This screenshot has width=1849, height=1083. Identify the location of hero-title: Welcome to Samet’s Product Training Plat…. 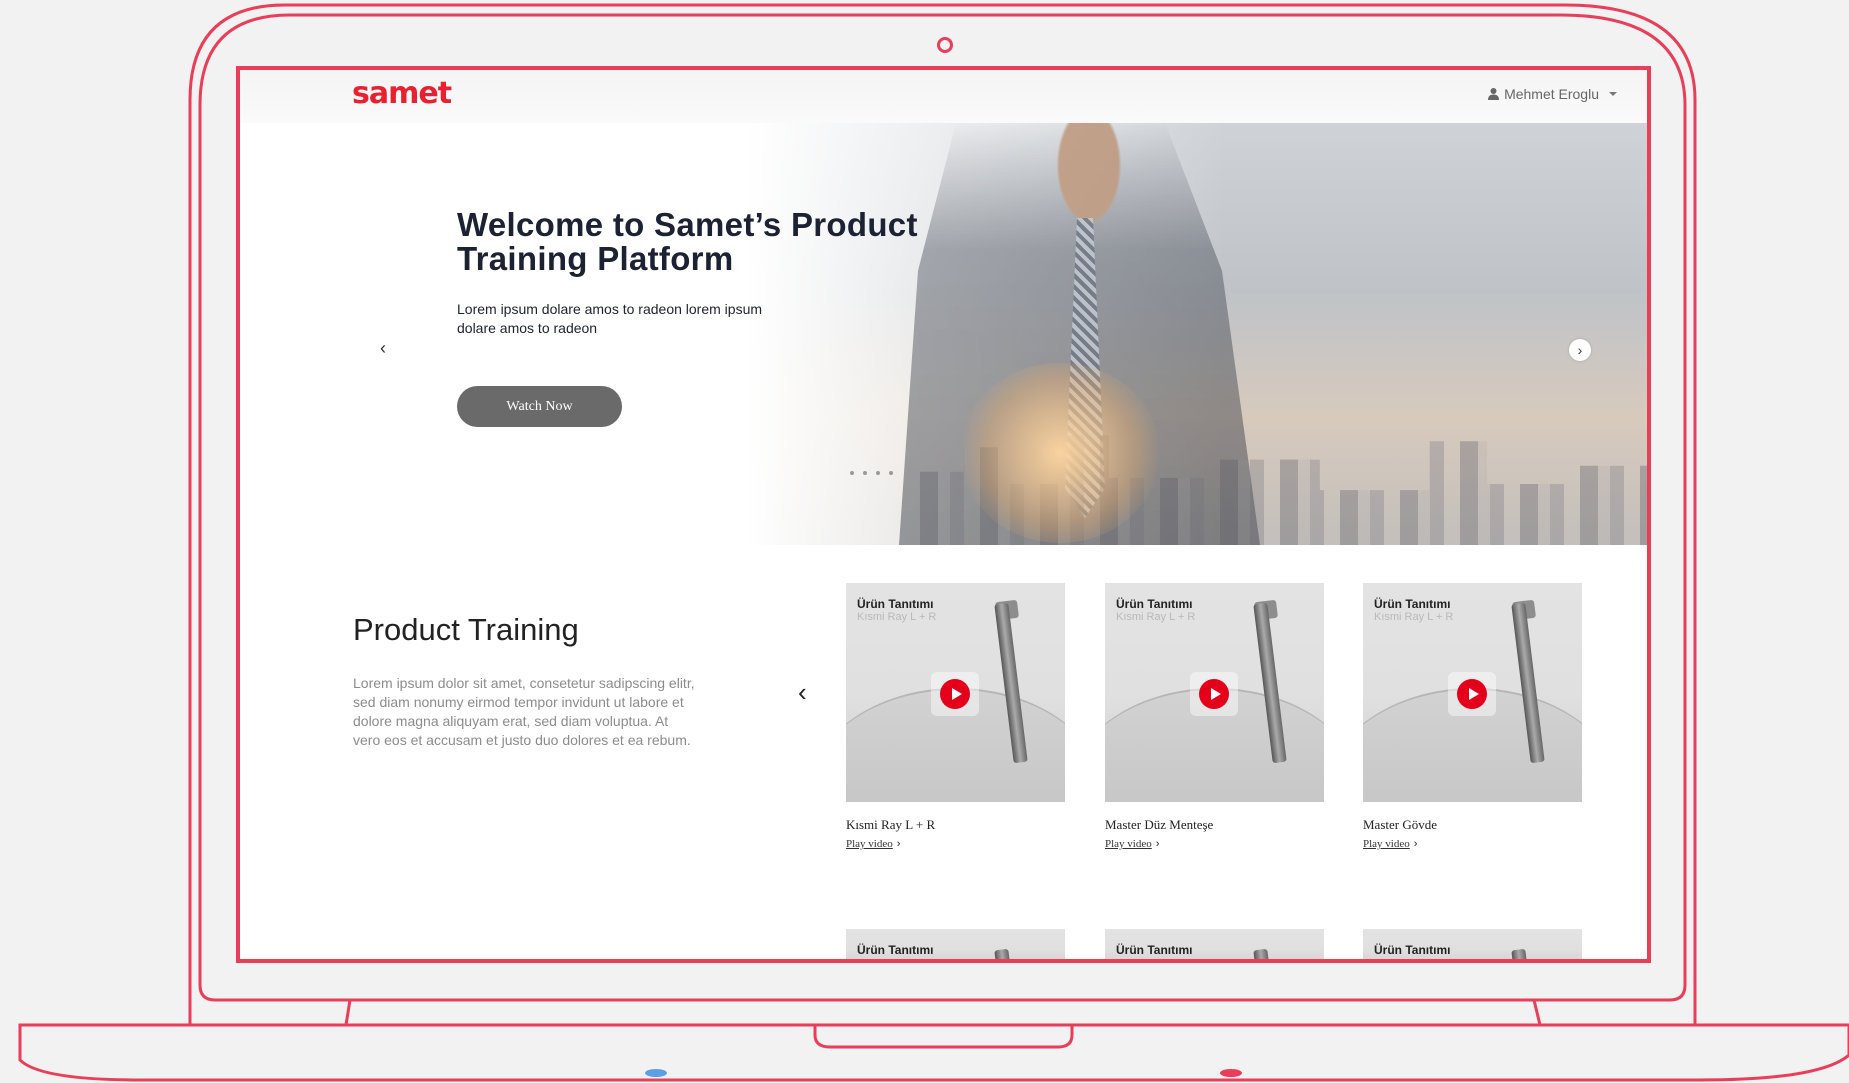
(687, 241).